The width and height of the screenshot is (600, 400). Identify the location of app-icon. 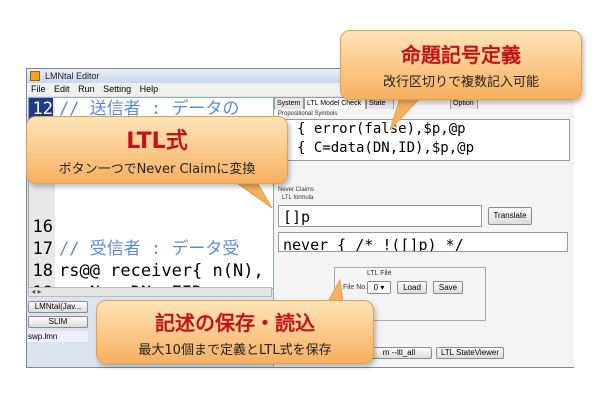
(35, 76).